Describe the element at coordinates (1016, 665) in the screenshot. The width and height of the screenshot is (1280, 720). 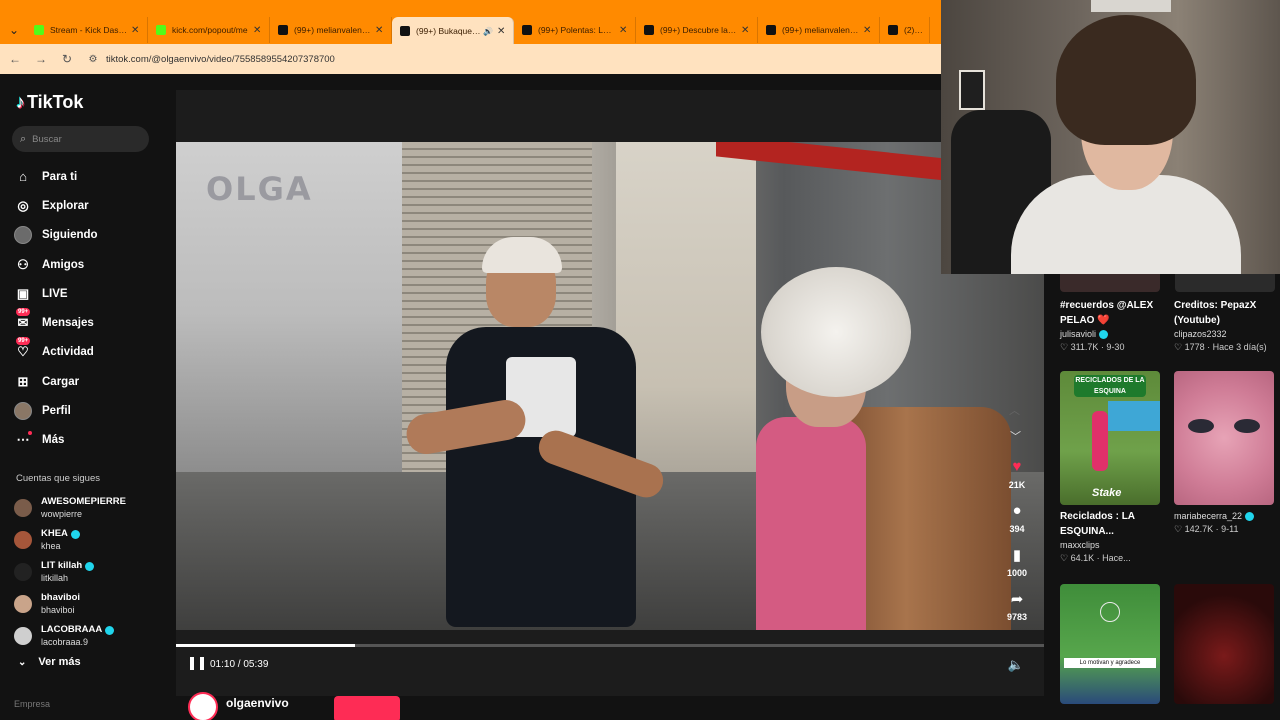
I see `volume-icon: 🔈` at that location.